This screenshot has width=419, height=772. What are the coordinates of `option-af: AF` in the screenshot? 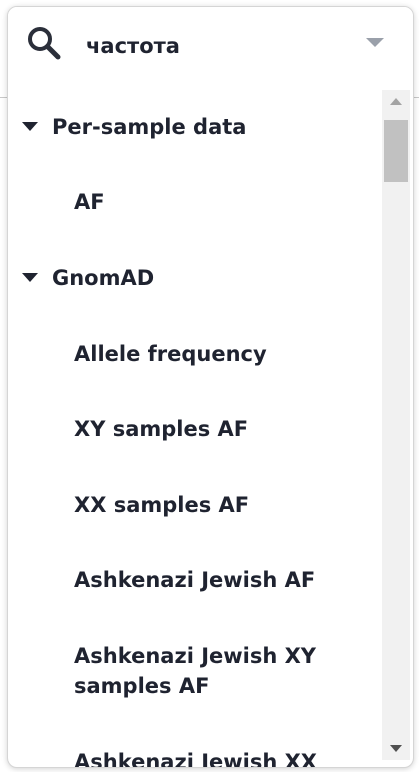 It's located at (219, 202).